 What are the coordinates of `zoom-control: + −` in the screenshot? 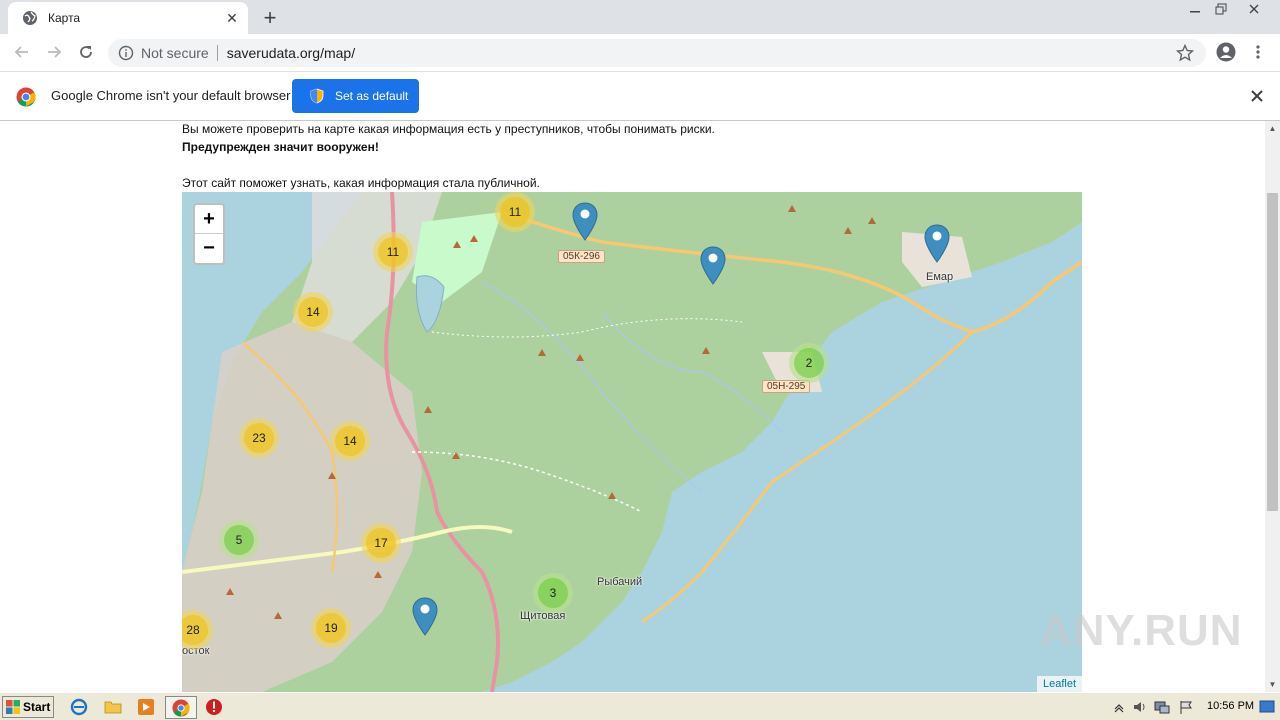 It's located at (209, 234).